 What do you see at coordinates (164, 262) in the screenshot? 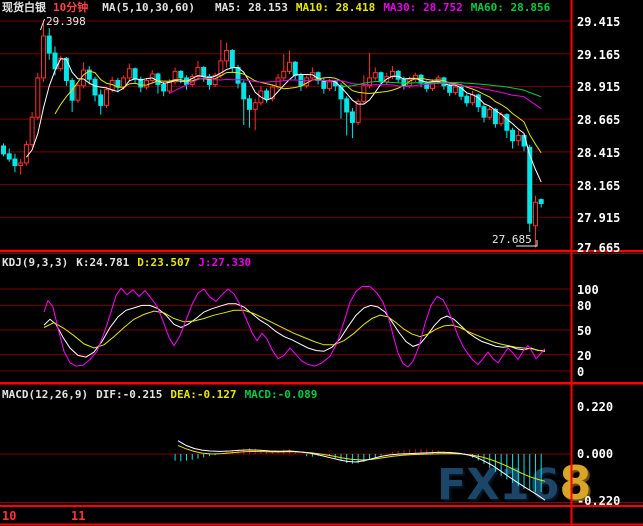
I see `kdj-d-value: D:23.507` at bounding box center [164, 262].